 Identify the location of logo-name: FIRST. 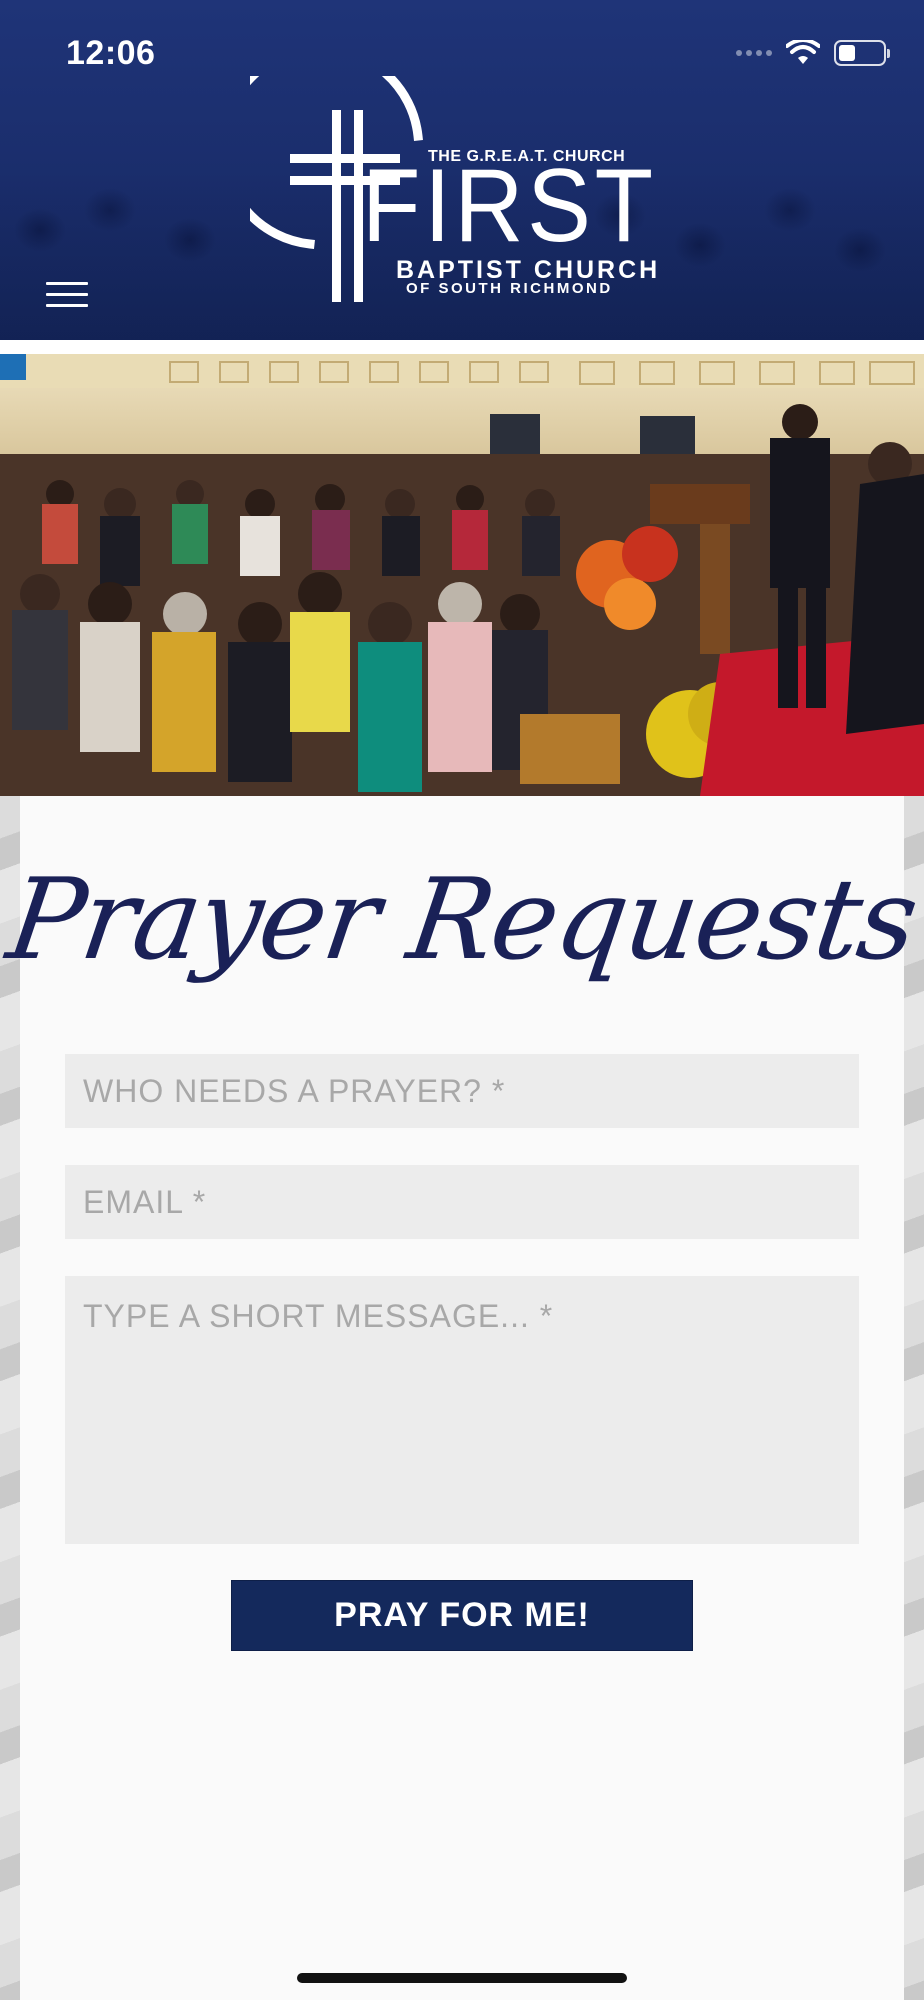
(509, 206).